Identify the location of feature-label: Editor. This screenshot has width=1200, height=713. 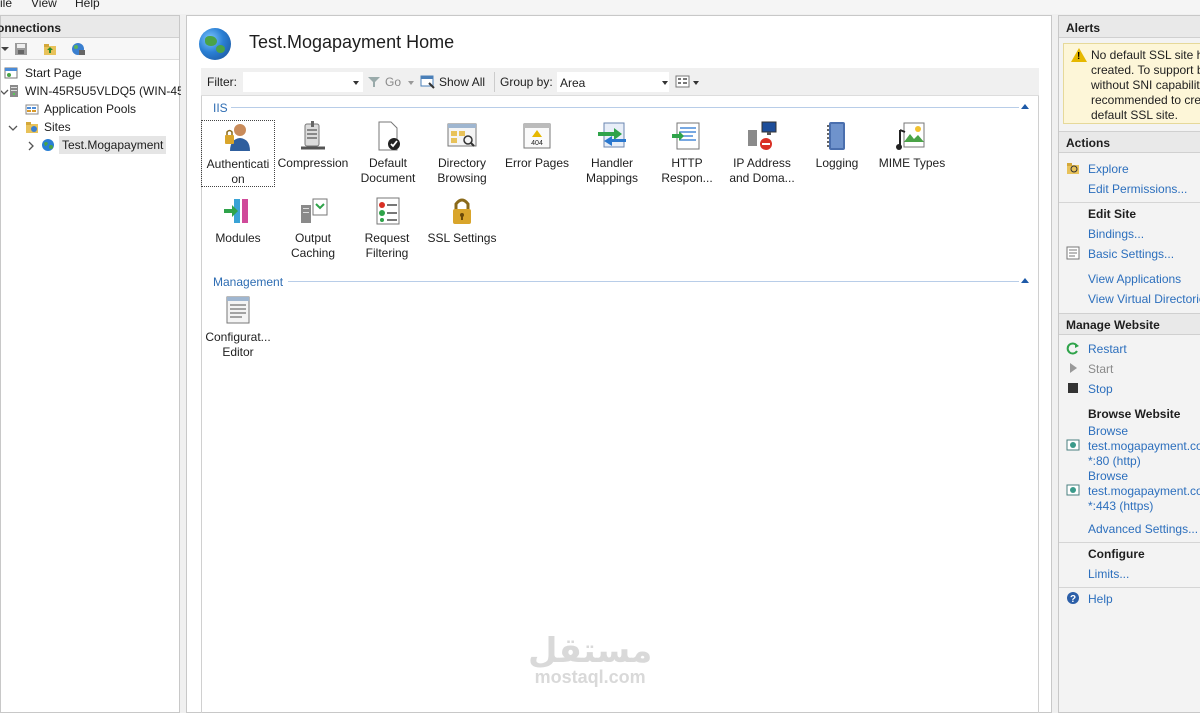
(238, 352).